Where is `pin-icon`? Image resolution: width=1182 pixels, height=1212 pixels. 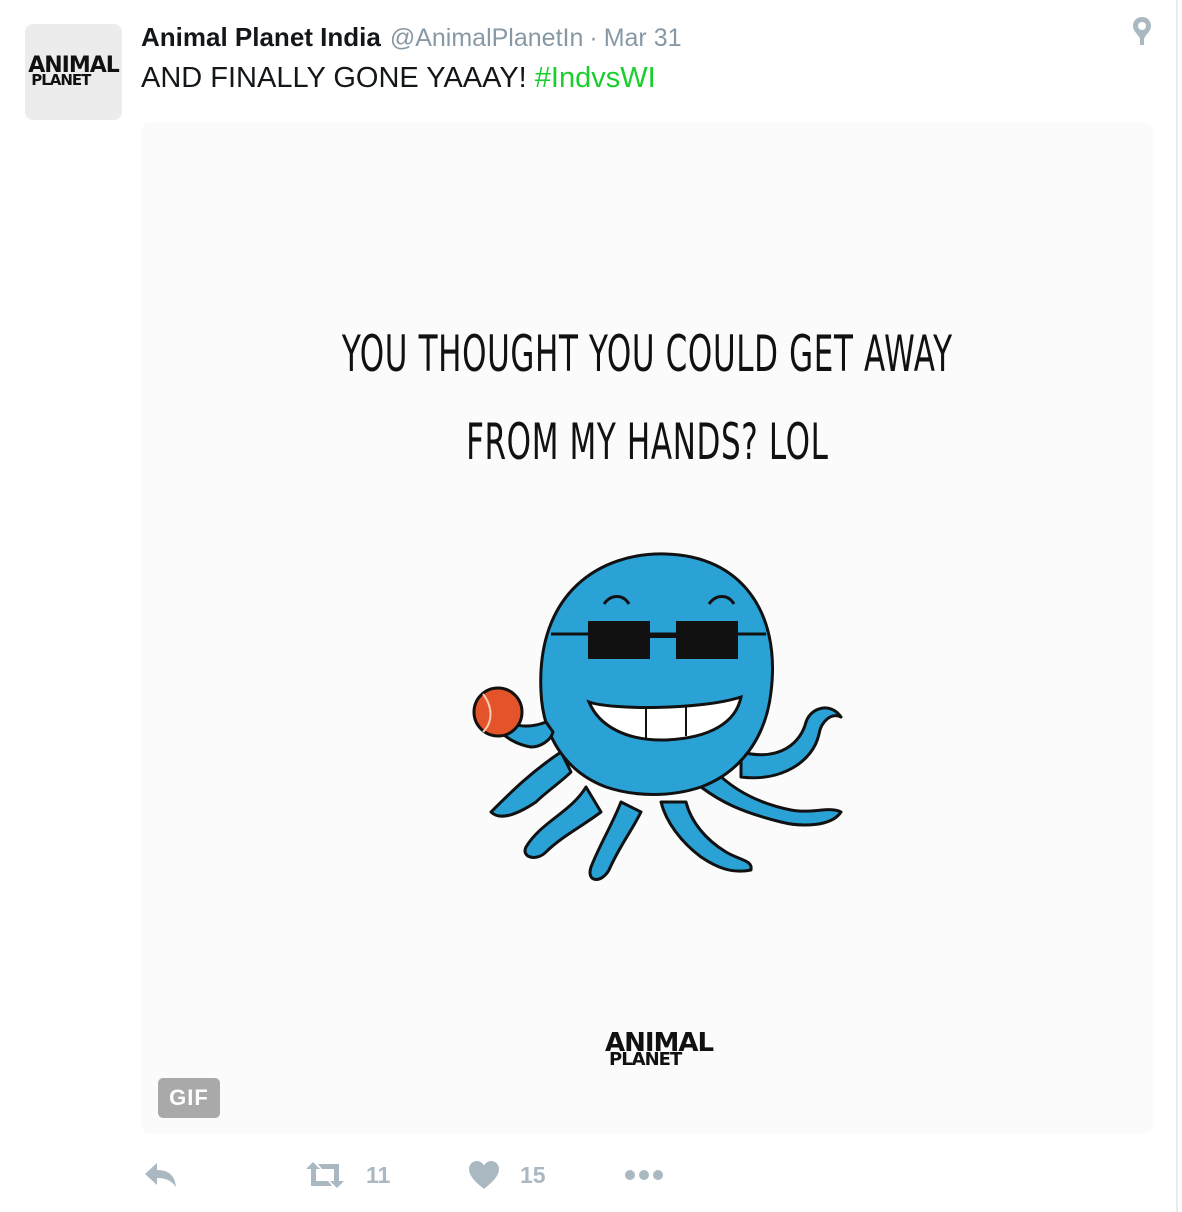 pin-icon is located at coordinates (1142, 31).